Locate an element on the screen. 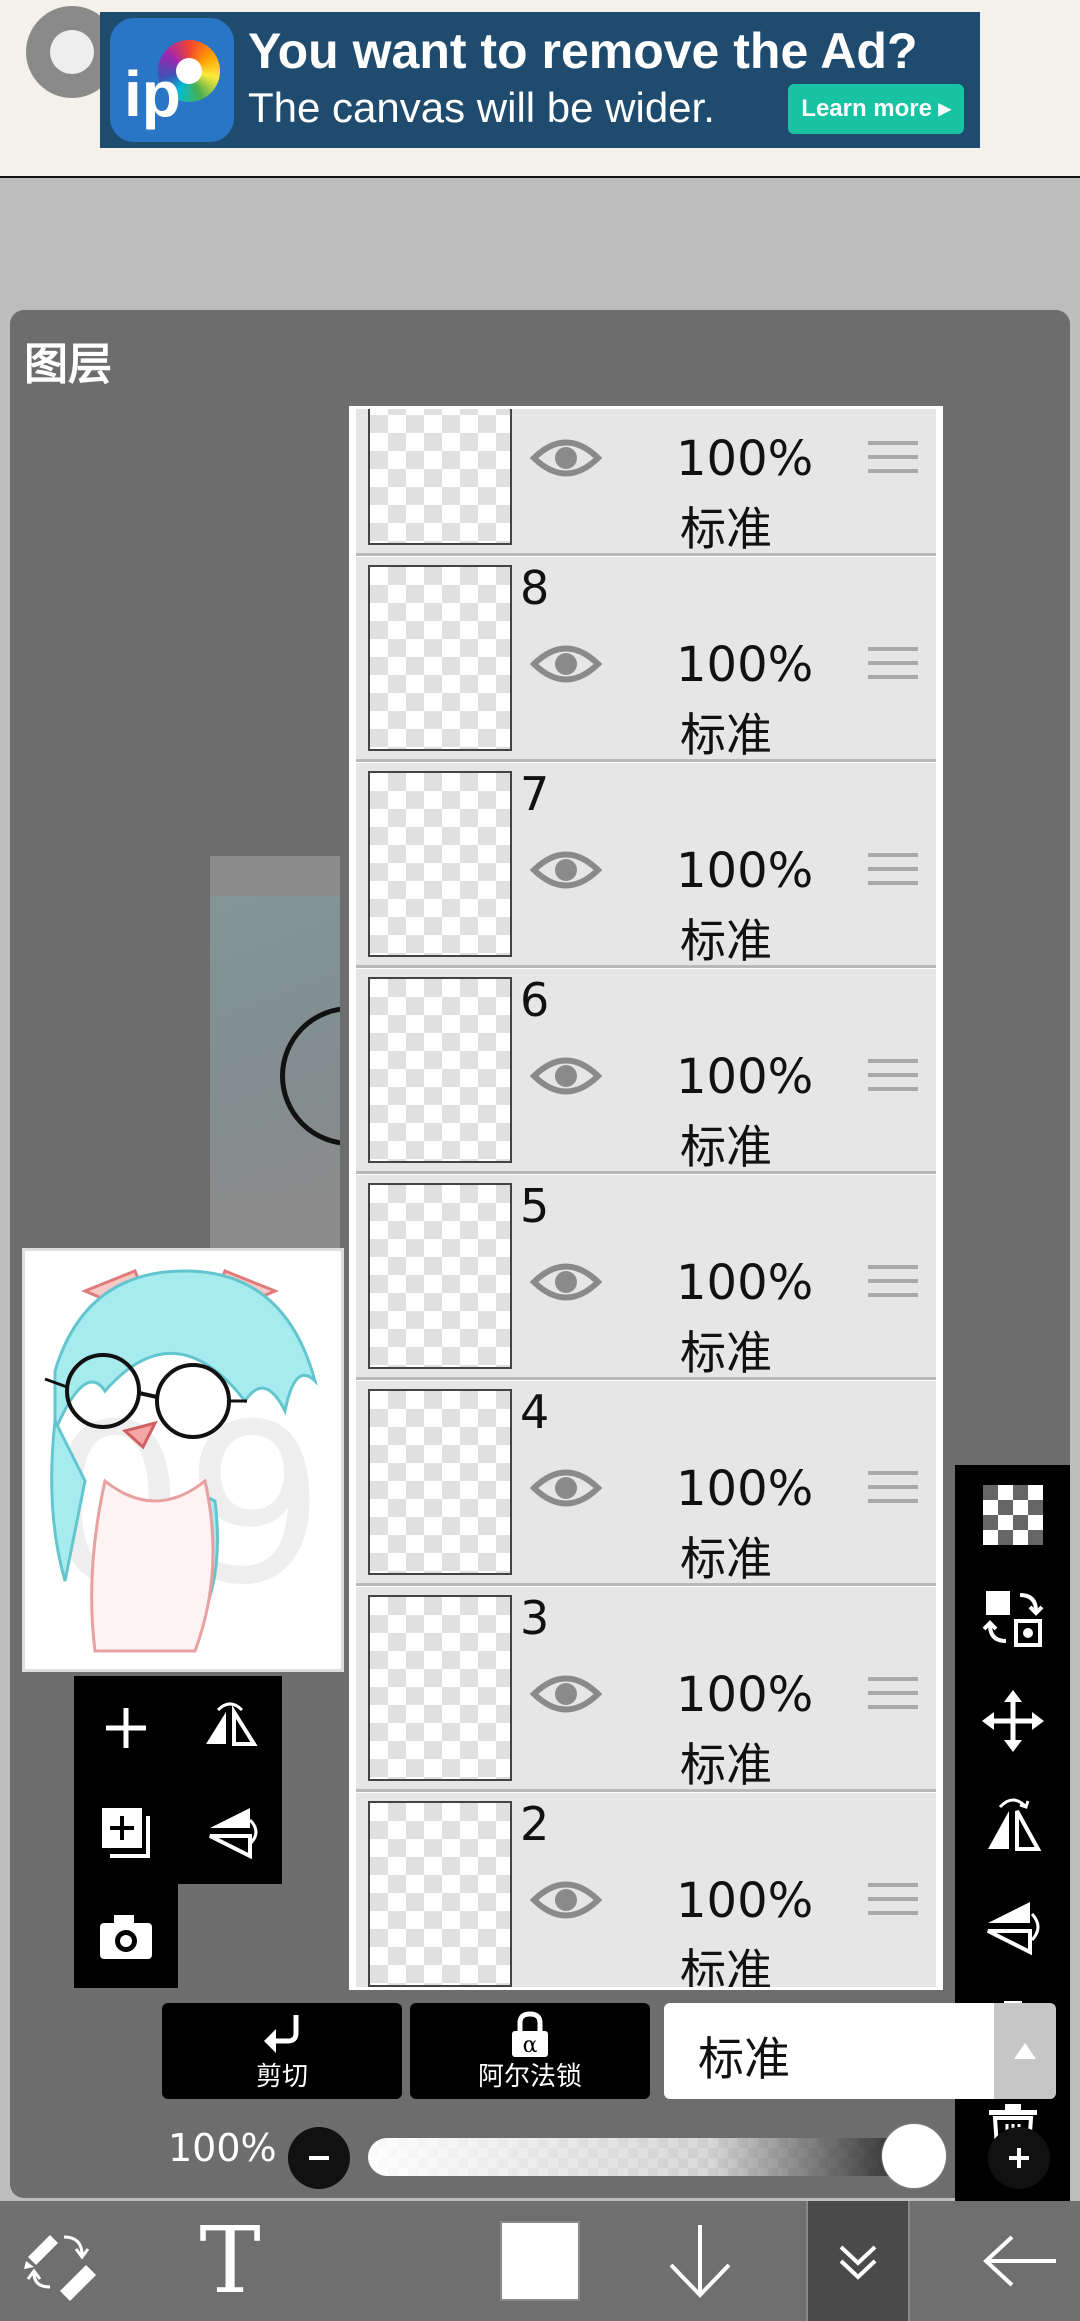  alpha-lock-label: 阿尔法锁 is located at coordinates (529, 2077).